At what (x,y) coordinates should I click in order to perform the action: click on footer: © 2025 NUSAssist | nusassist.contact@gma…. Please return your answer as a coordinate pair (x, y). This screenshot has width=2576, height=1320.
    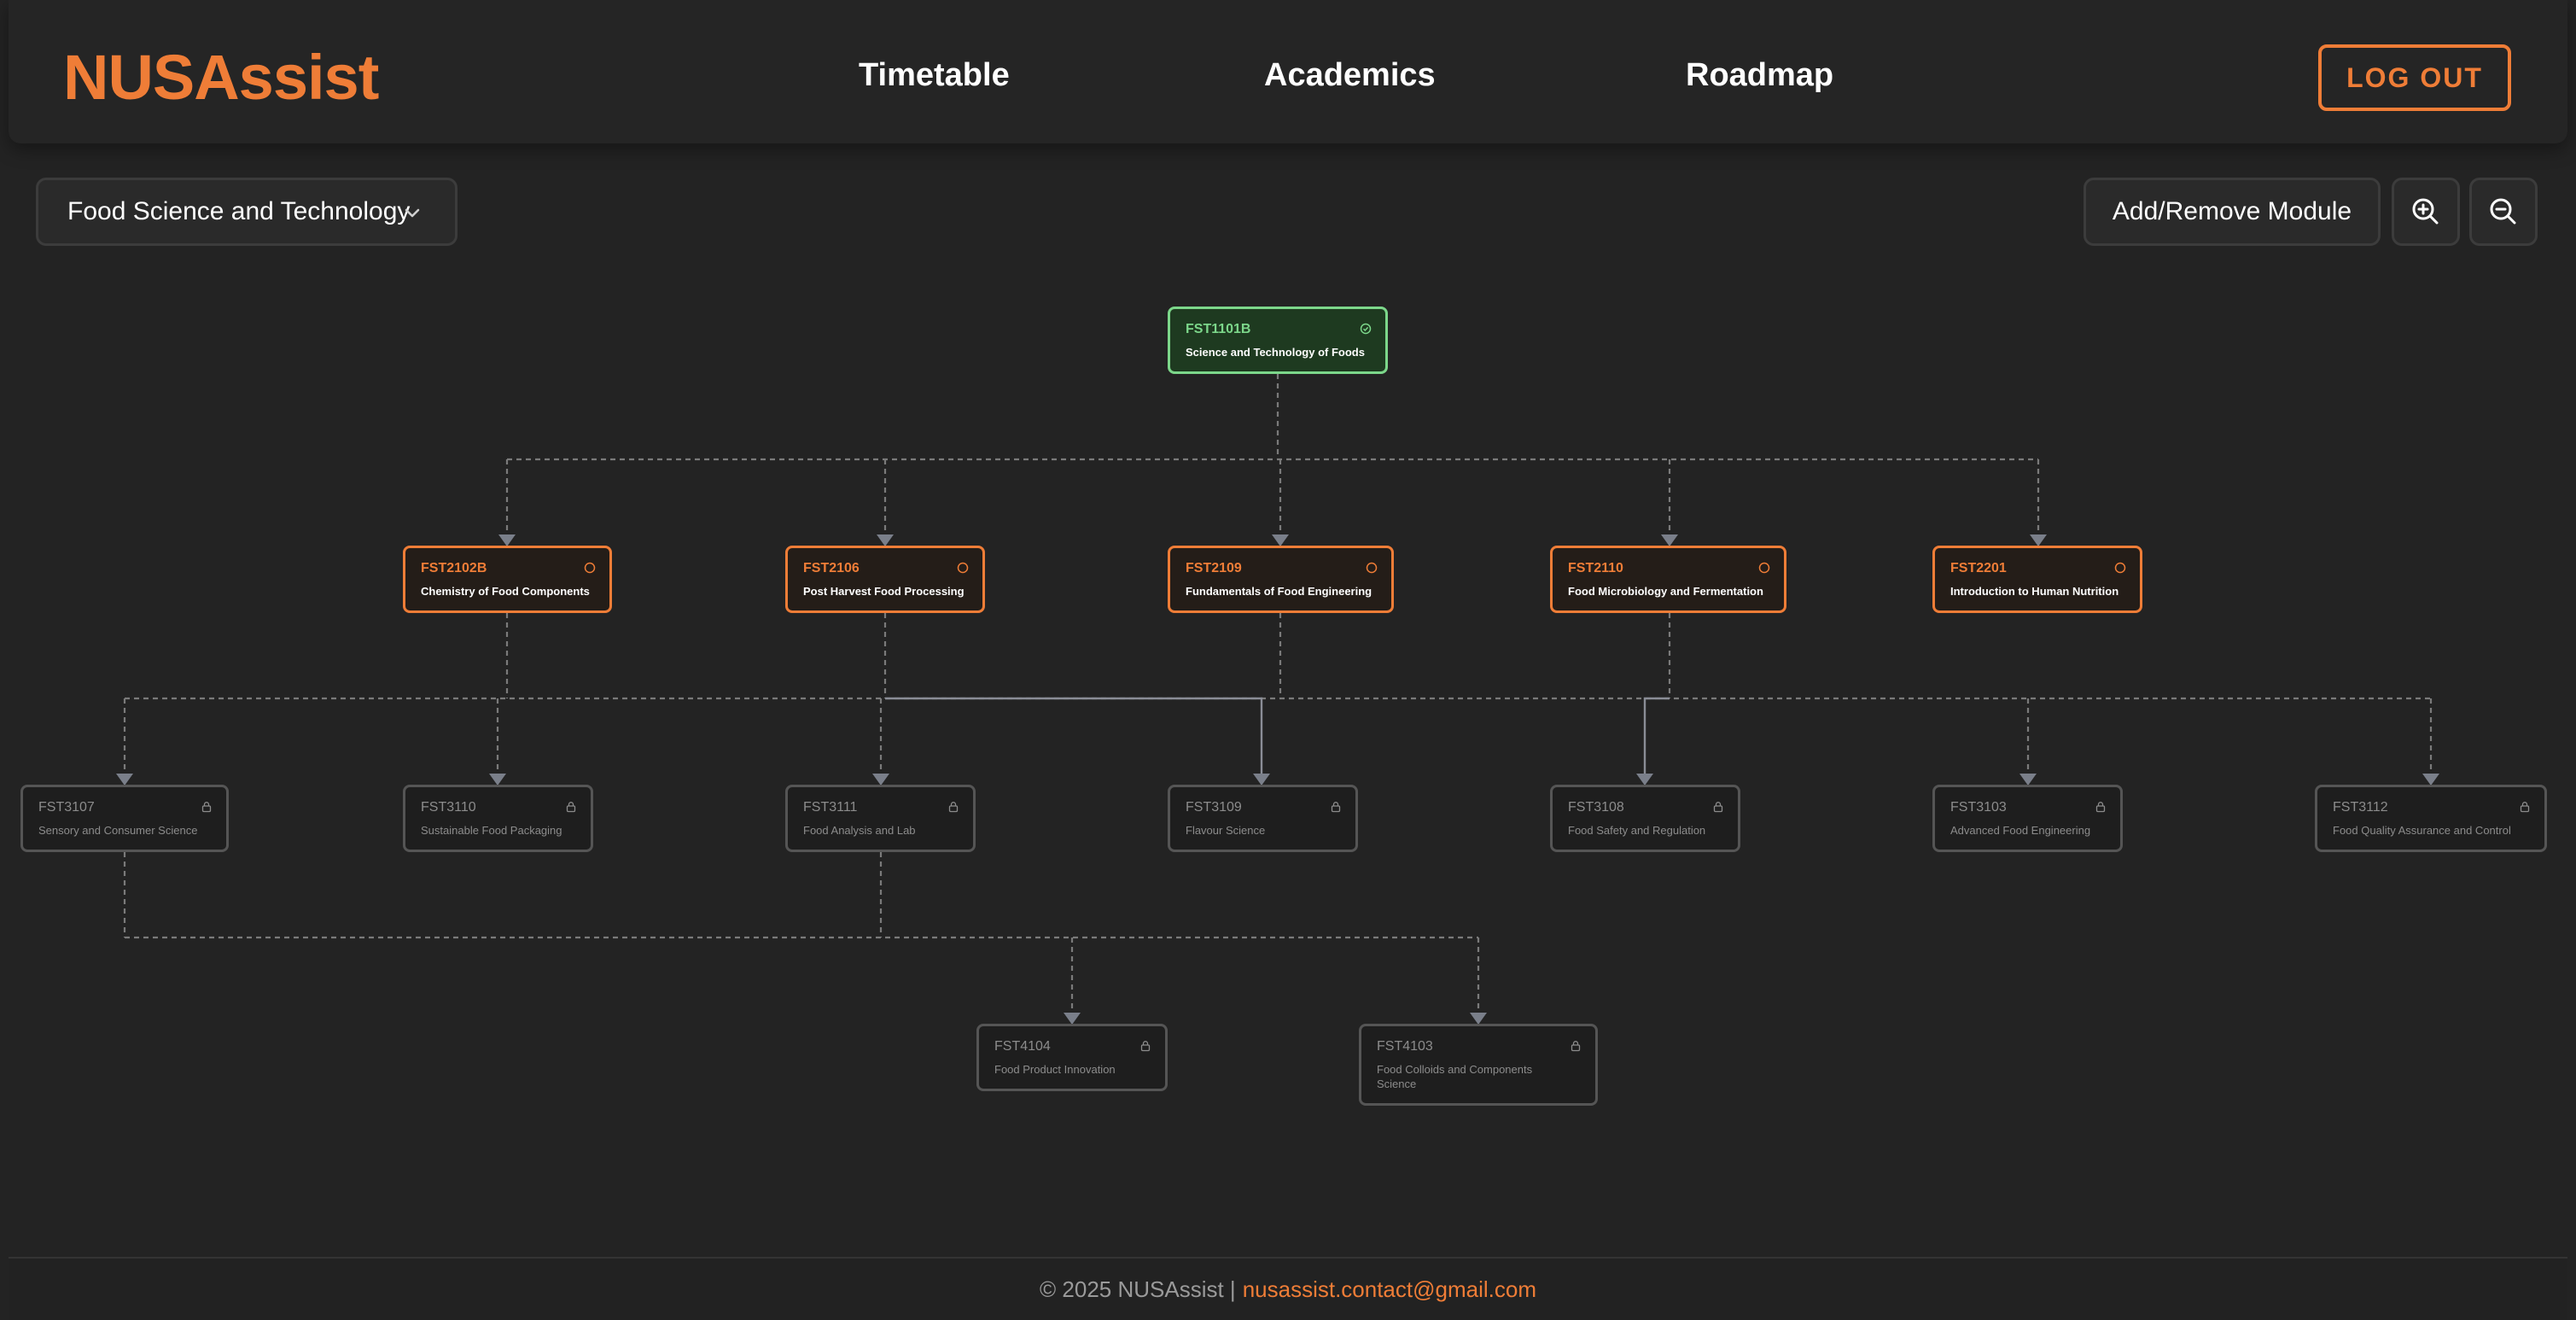
    Looking at the image, I should click on (1288, 1288).